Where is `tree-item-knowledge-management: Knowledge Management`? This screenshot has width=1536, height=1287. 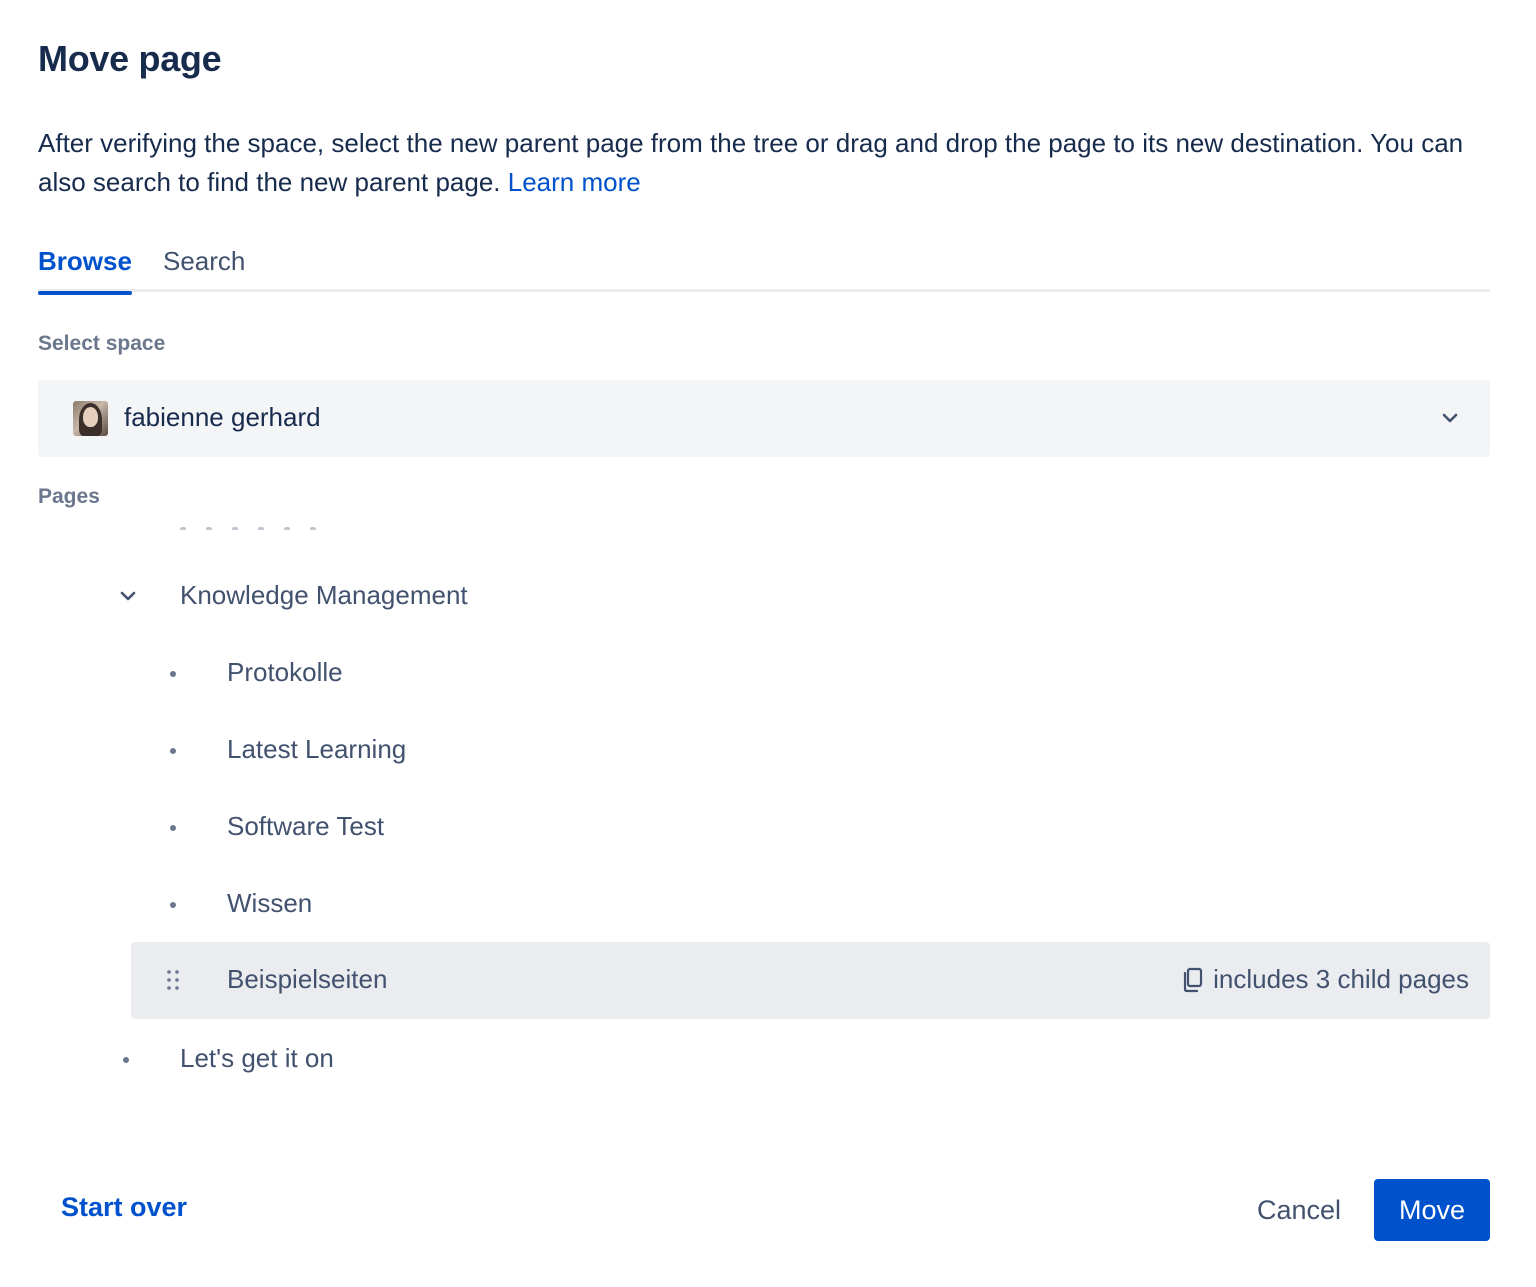 tree-item-knowledge-management: Knowledge Management is located at coordinates (764, 596).